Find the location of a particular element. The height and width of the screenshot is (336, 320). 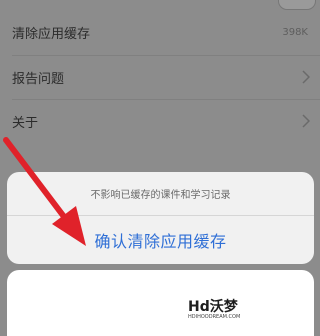

cache-size-value: 398K is located at coordinates (295, 32).